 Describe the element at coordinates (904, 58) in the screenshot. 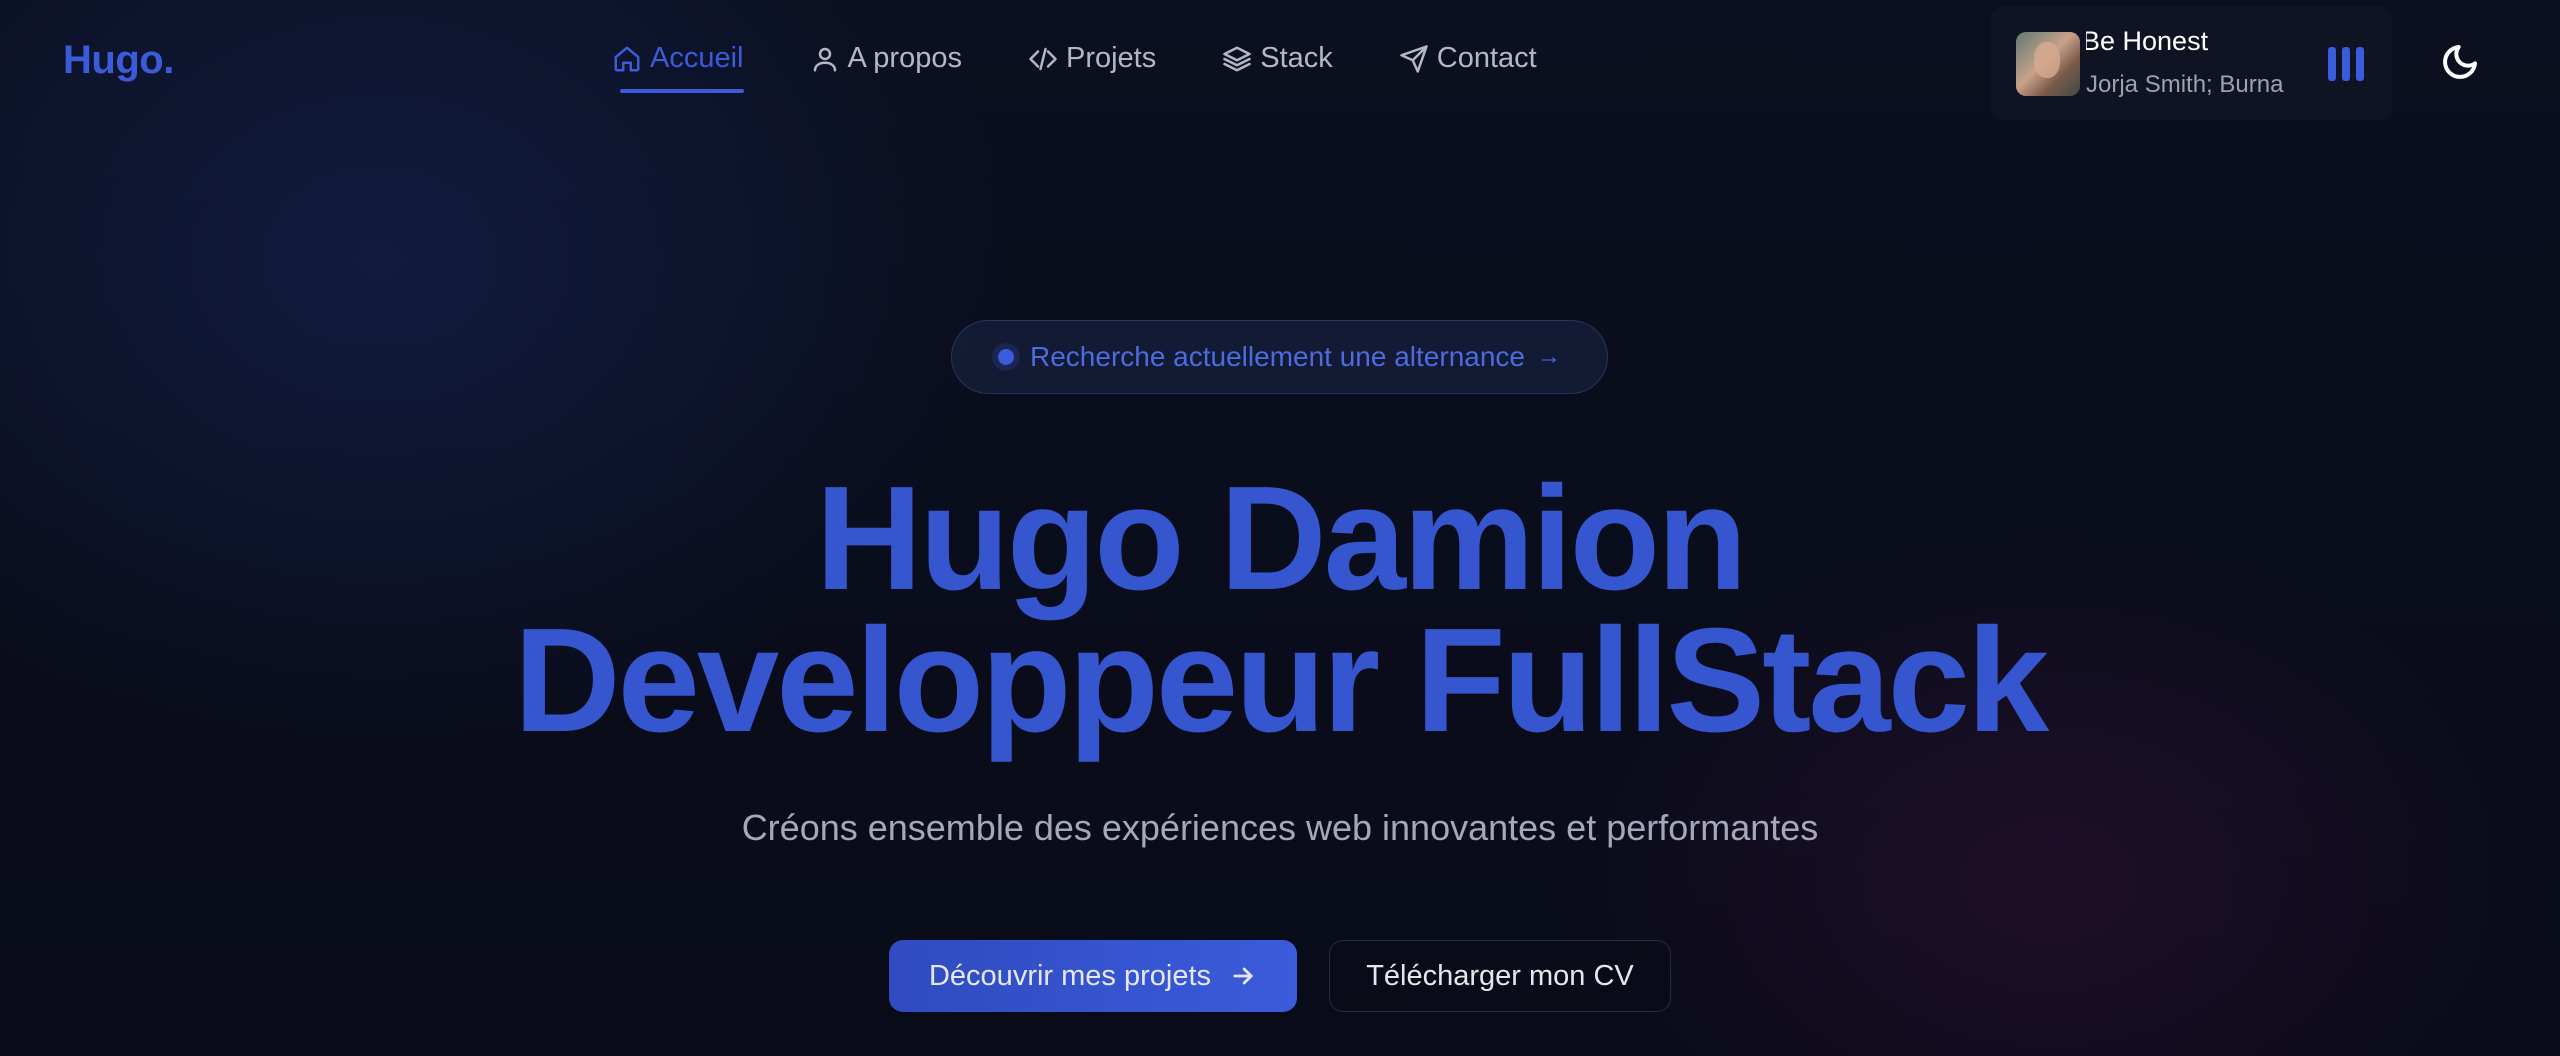

I see `nav-item-label: A propos` at that location.